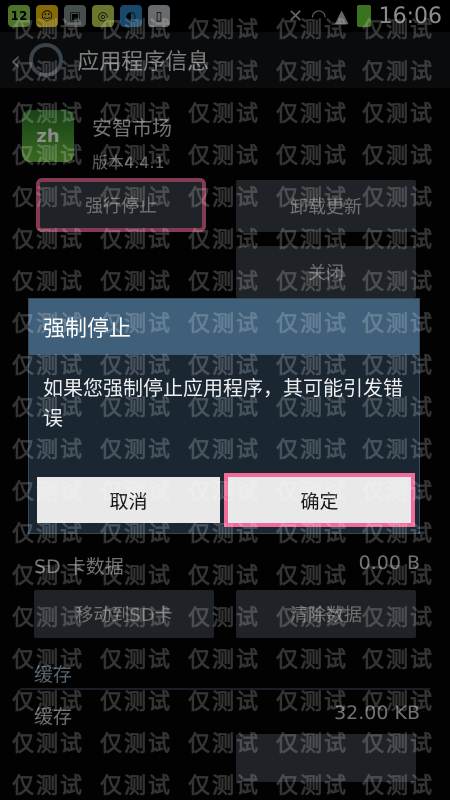  What do you see at coordinates (319, 500) in the screenshot?
I see `confirm-button: 确定` at bounding box center [319, 500].